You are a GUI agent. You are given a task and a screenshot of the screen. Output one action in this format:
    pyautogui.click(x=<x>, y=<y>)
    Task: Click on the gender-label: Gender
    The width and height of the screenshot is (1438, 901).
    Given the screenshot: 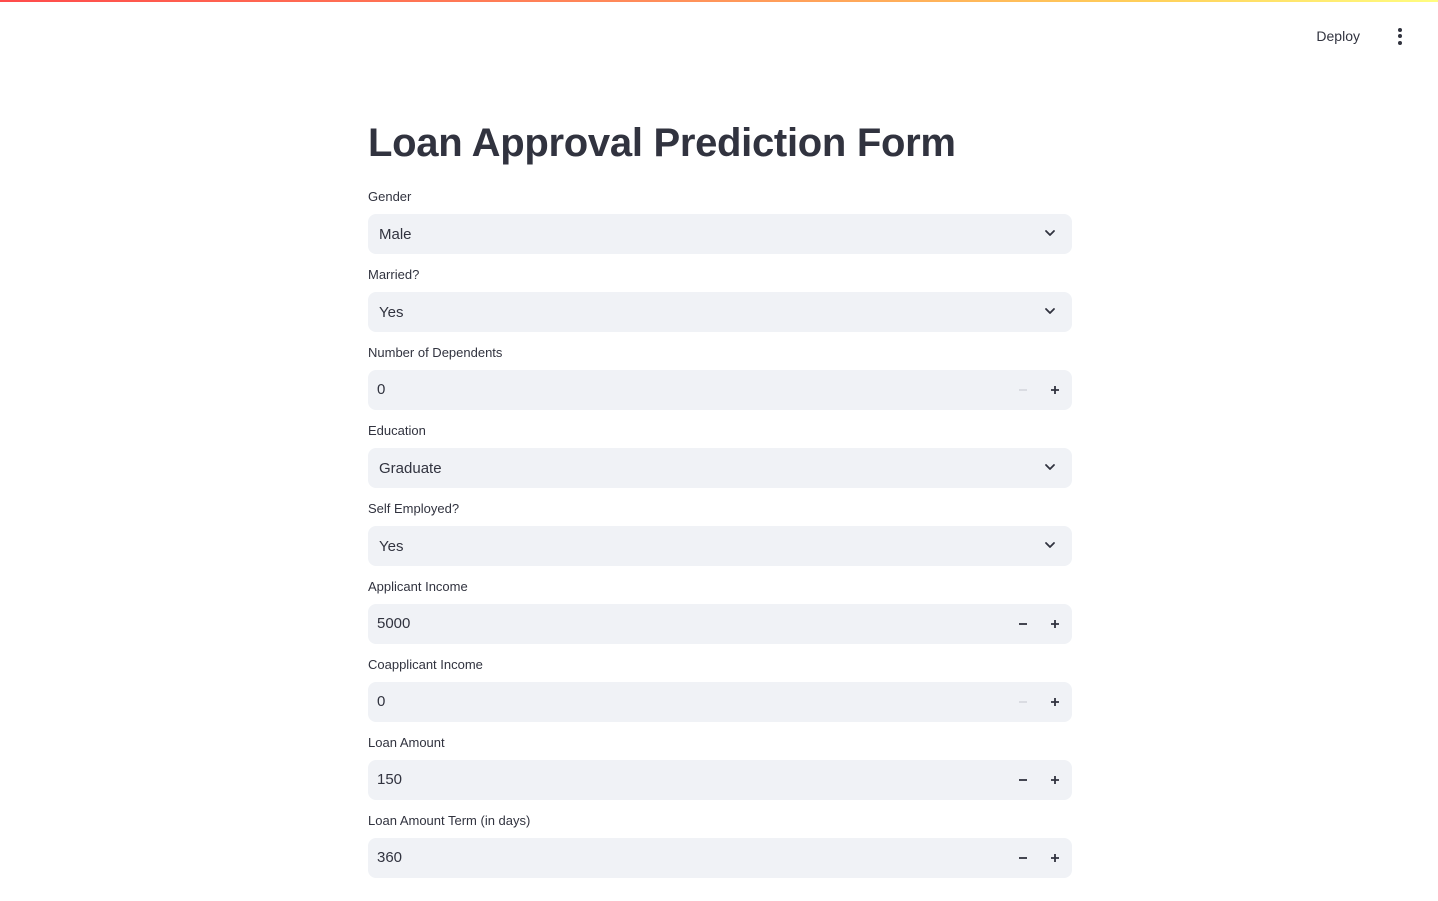 What is the action you would take?
    pyautogui.click(x=390, y=196)
    